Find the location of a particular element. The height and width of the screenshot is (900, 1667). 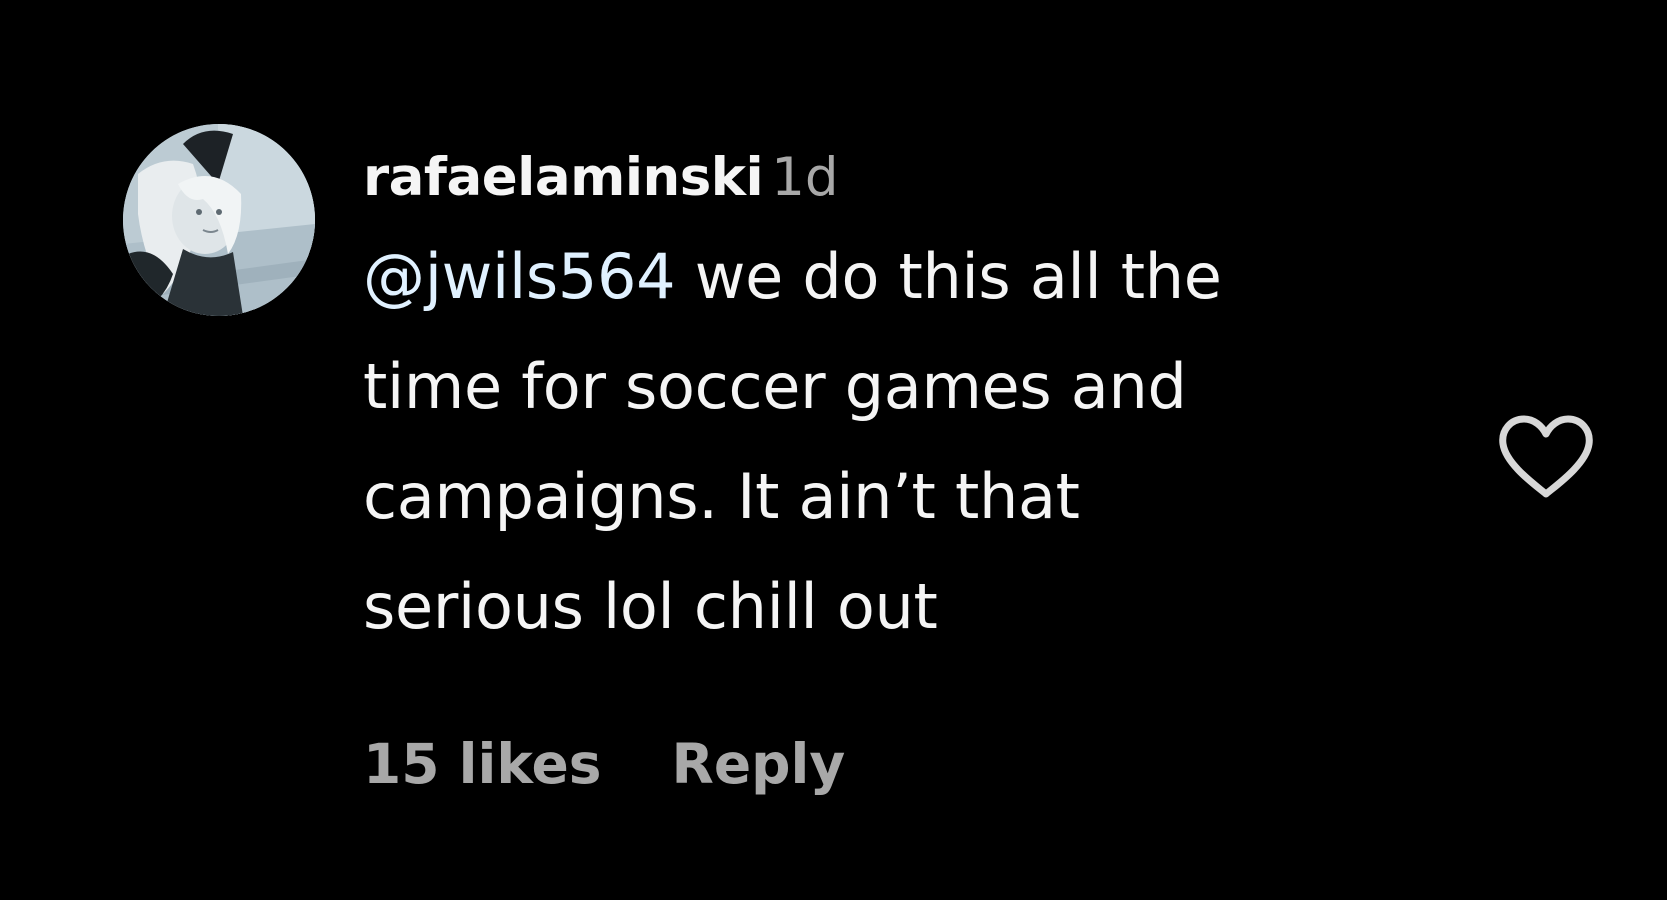

likes-count-button: 15 likes is located at coordinates (482, 764).